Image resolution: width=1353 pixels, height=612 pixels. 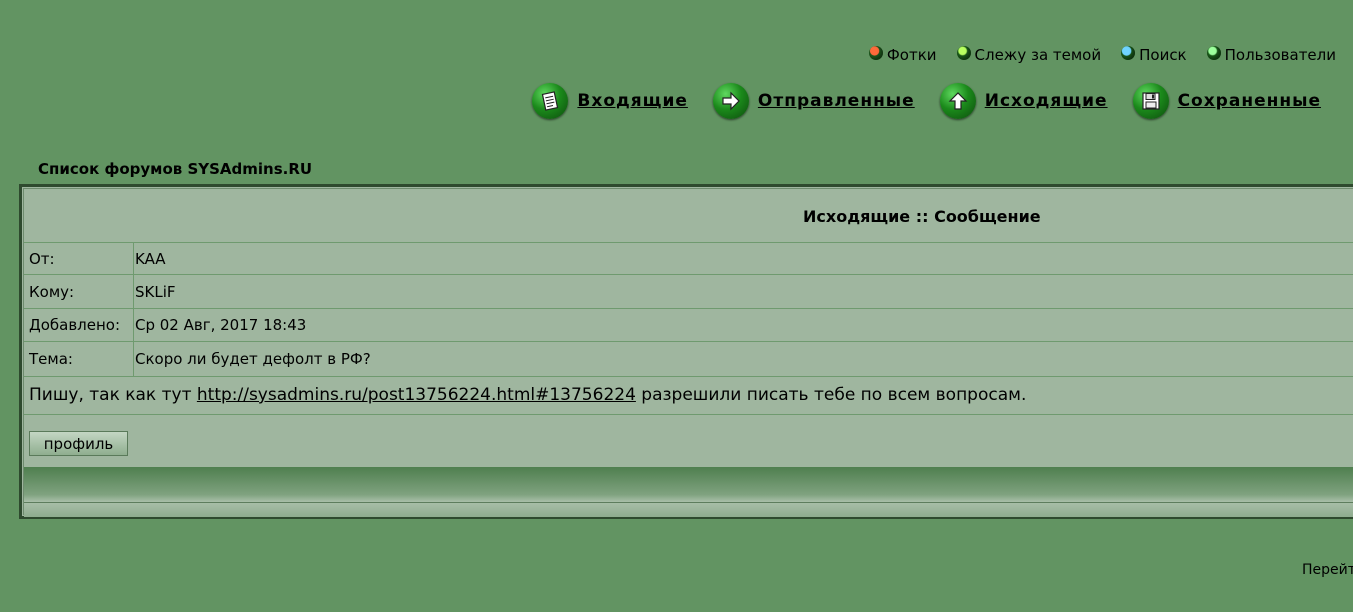 I want to click on row-label: От:, so click(x=79, y=258).